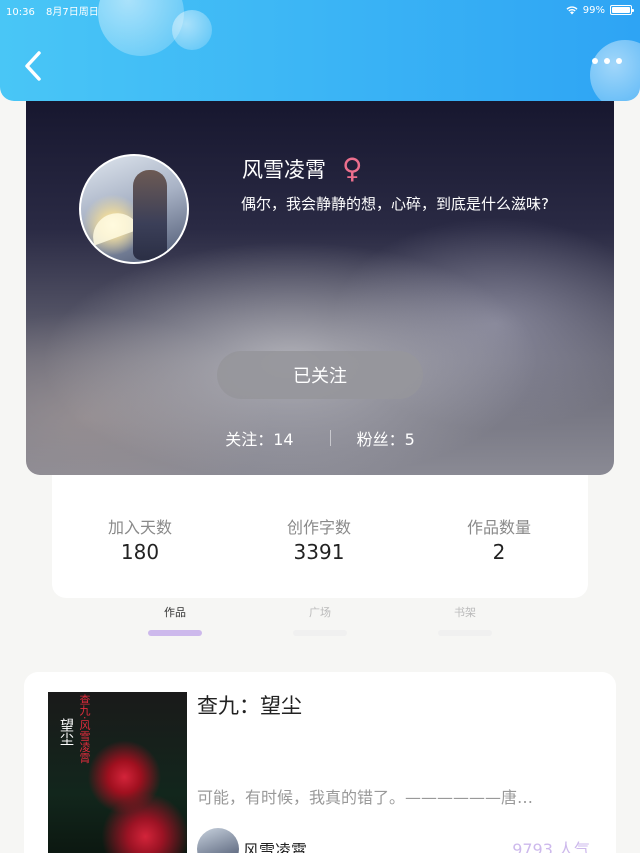 This screenshot has height=853, width=640. What do you see at coordinates (318, 527) in the screenshot?
I see `stat-label: 创作字数` at bounding box center [318, 527].